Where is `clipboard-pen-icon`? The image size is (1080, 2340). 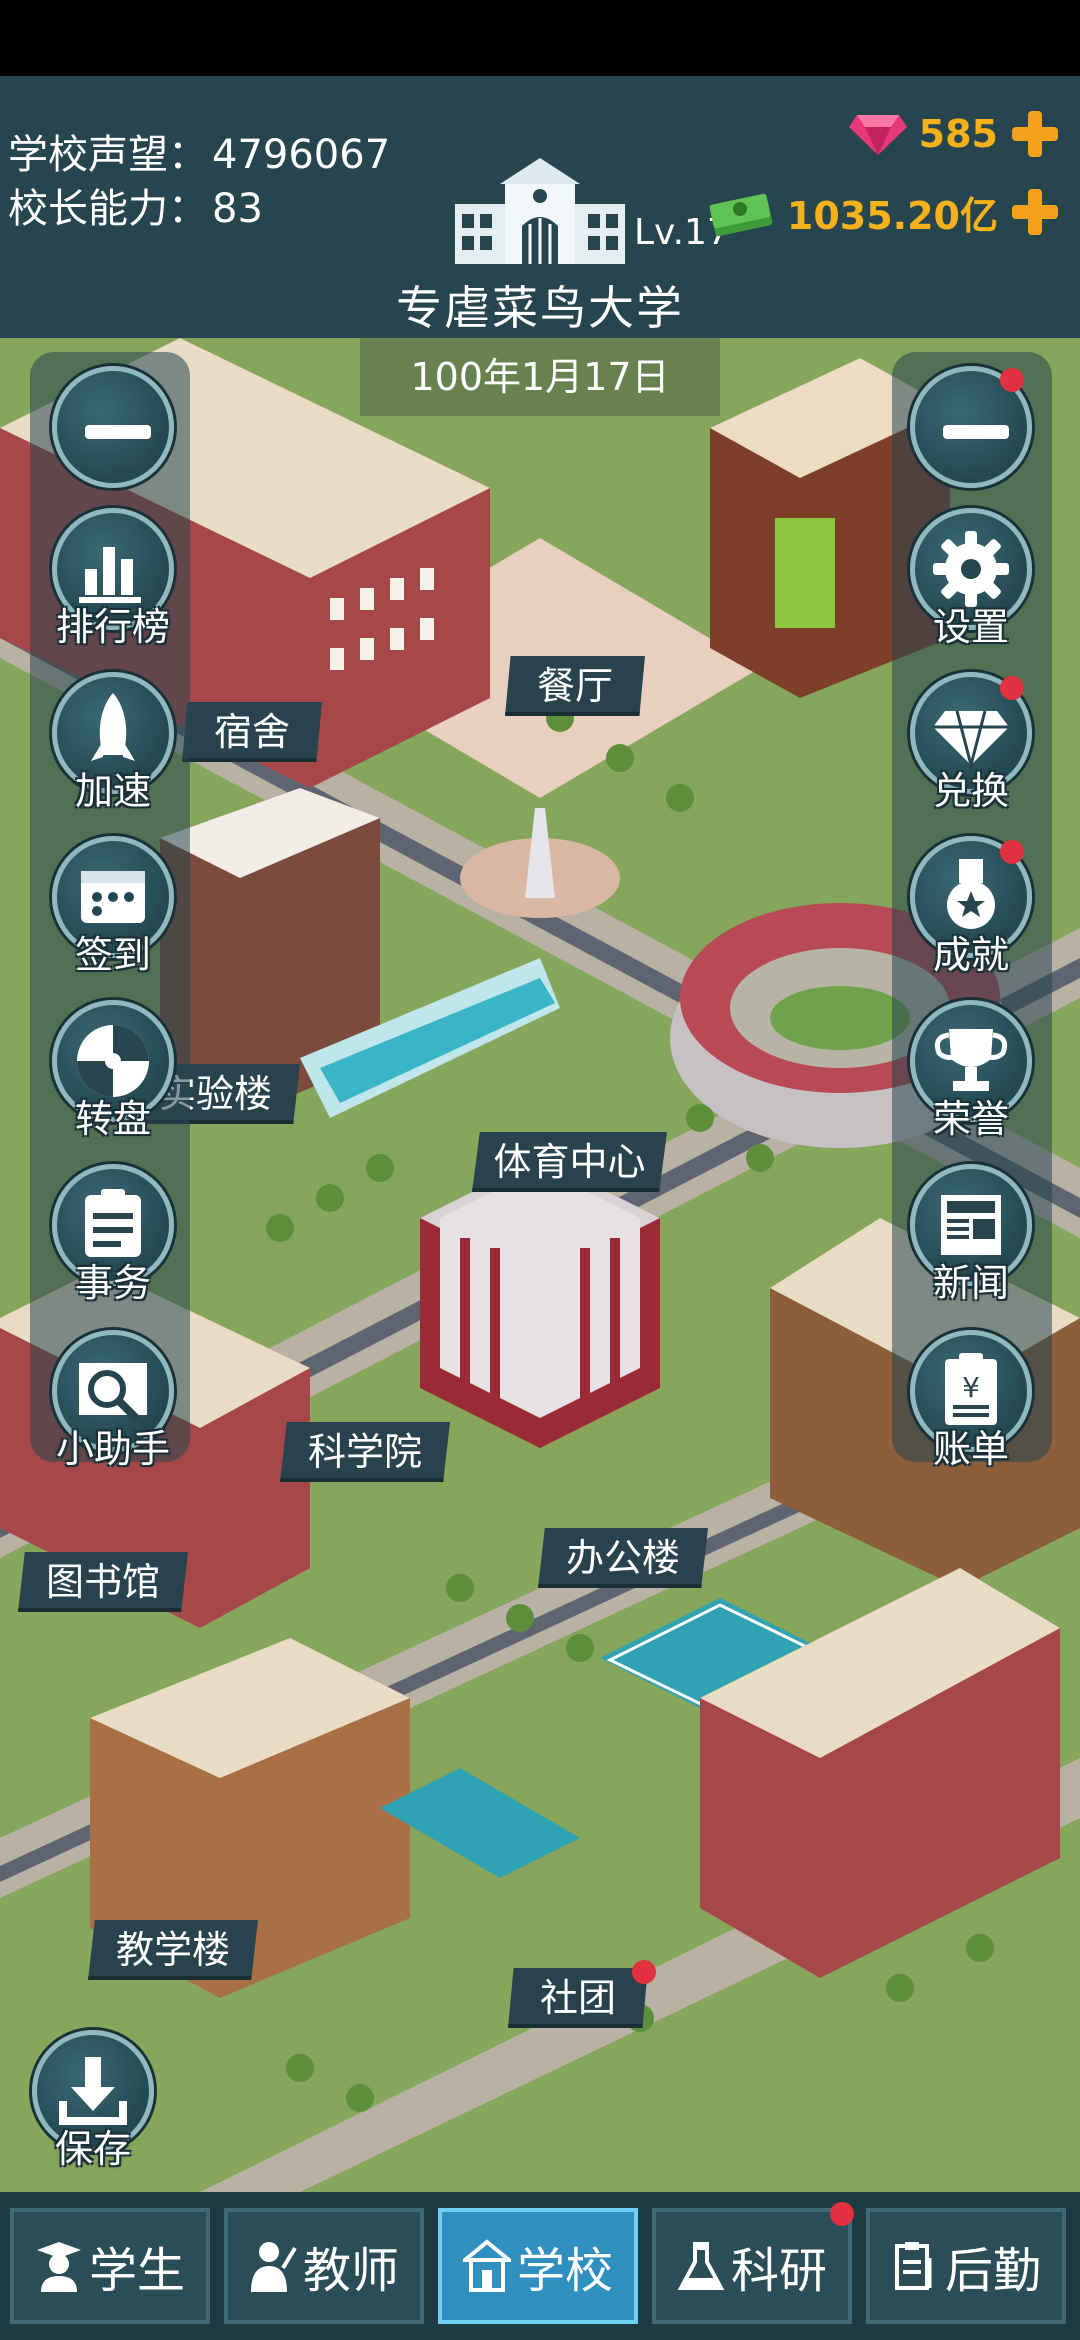
clipboard-pen-icon is located at coordinates (913, 2266).